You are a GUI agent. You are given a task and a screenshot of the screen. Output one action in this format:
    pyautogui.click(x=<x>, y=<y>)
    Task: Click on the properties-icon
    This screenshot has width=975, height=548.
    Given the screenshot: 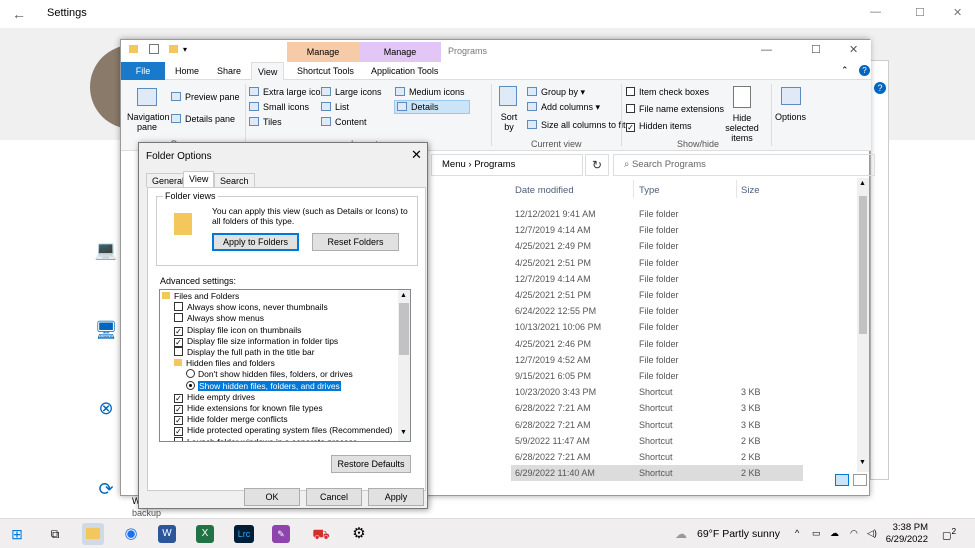 What is the action you would take?
    pyautogui.click(x=154, y=49)
    